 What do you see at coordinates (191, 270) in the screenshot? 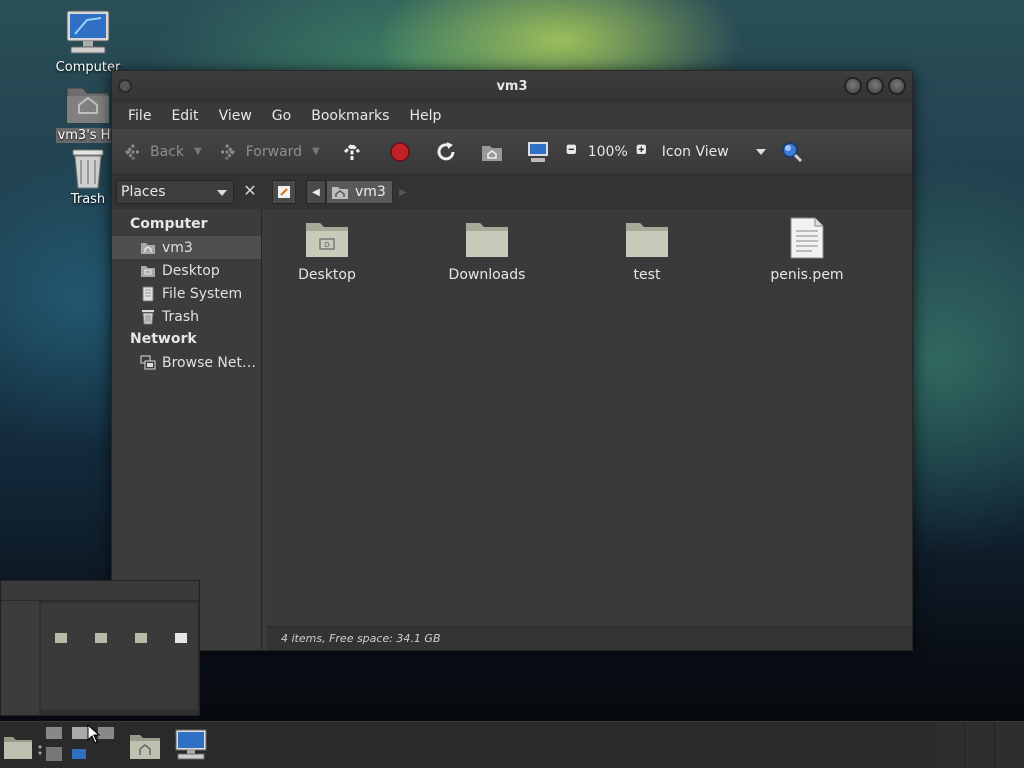
I see `sidebar-item-label: Desktop` at bounding box center [191, 270].